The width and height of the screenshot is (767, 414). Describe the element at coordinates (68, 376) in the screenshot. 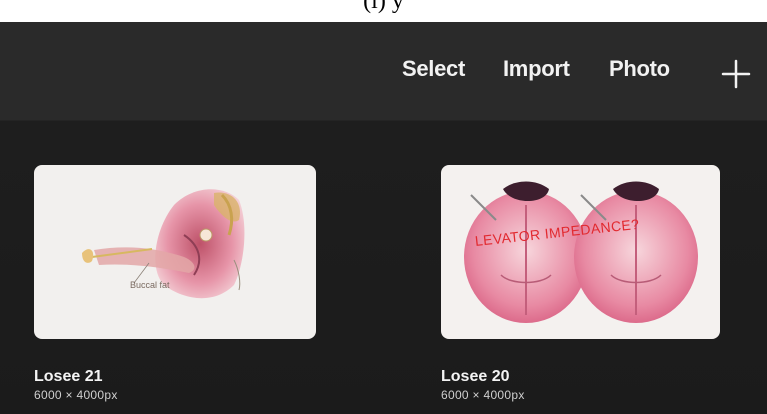

I see `artwork-title: Losee 21` at that location.